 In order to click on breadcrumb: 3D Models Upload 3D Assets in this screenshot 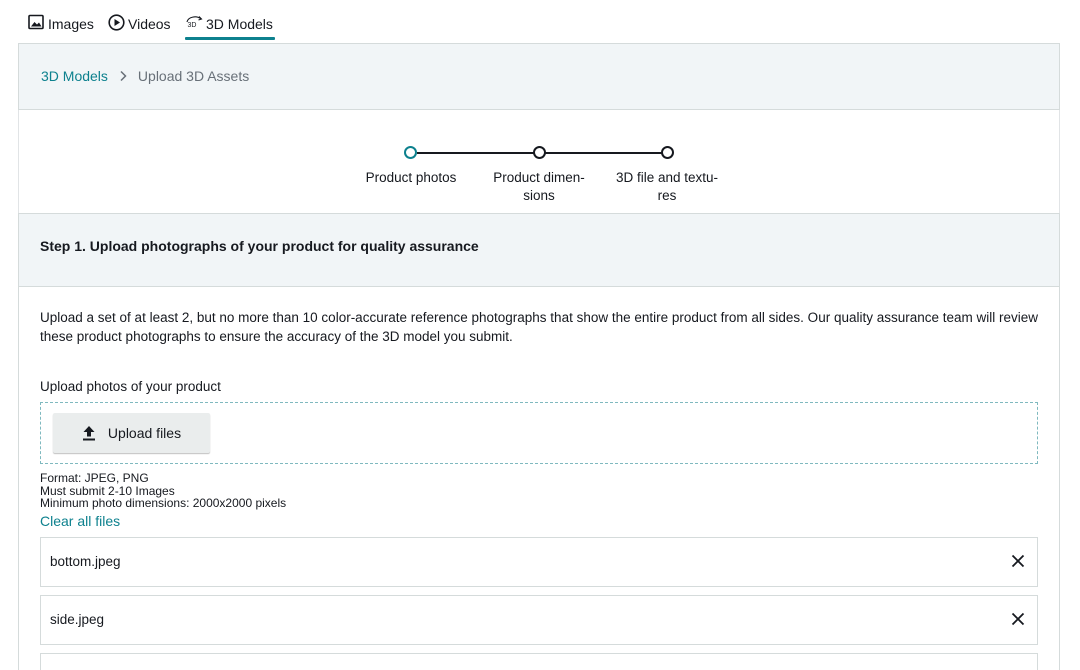, I will do `click(145, 76)`.